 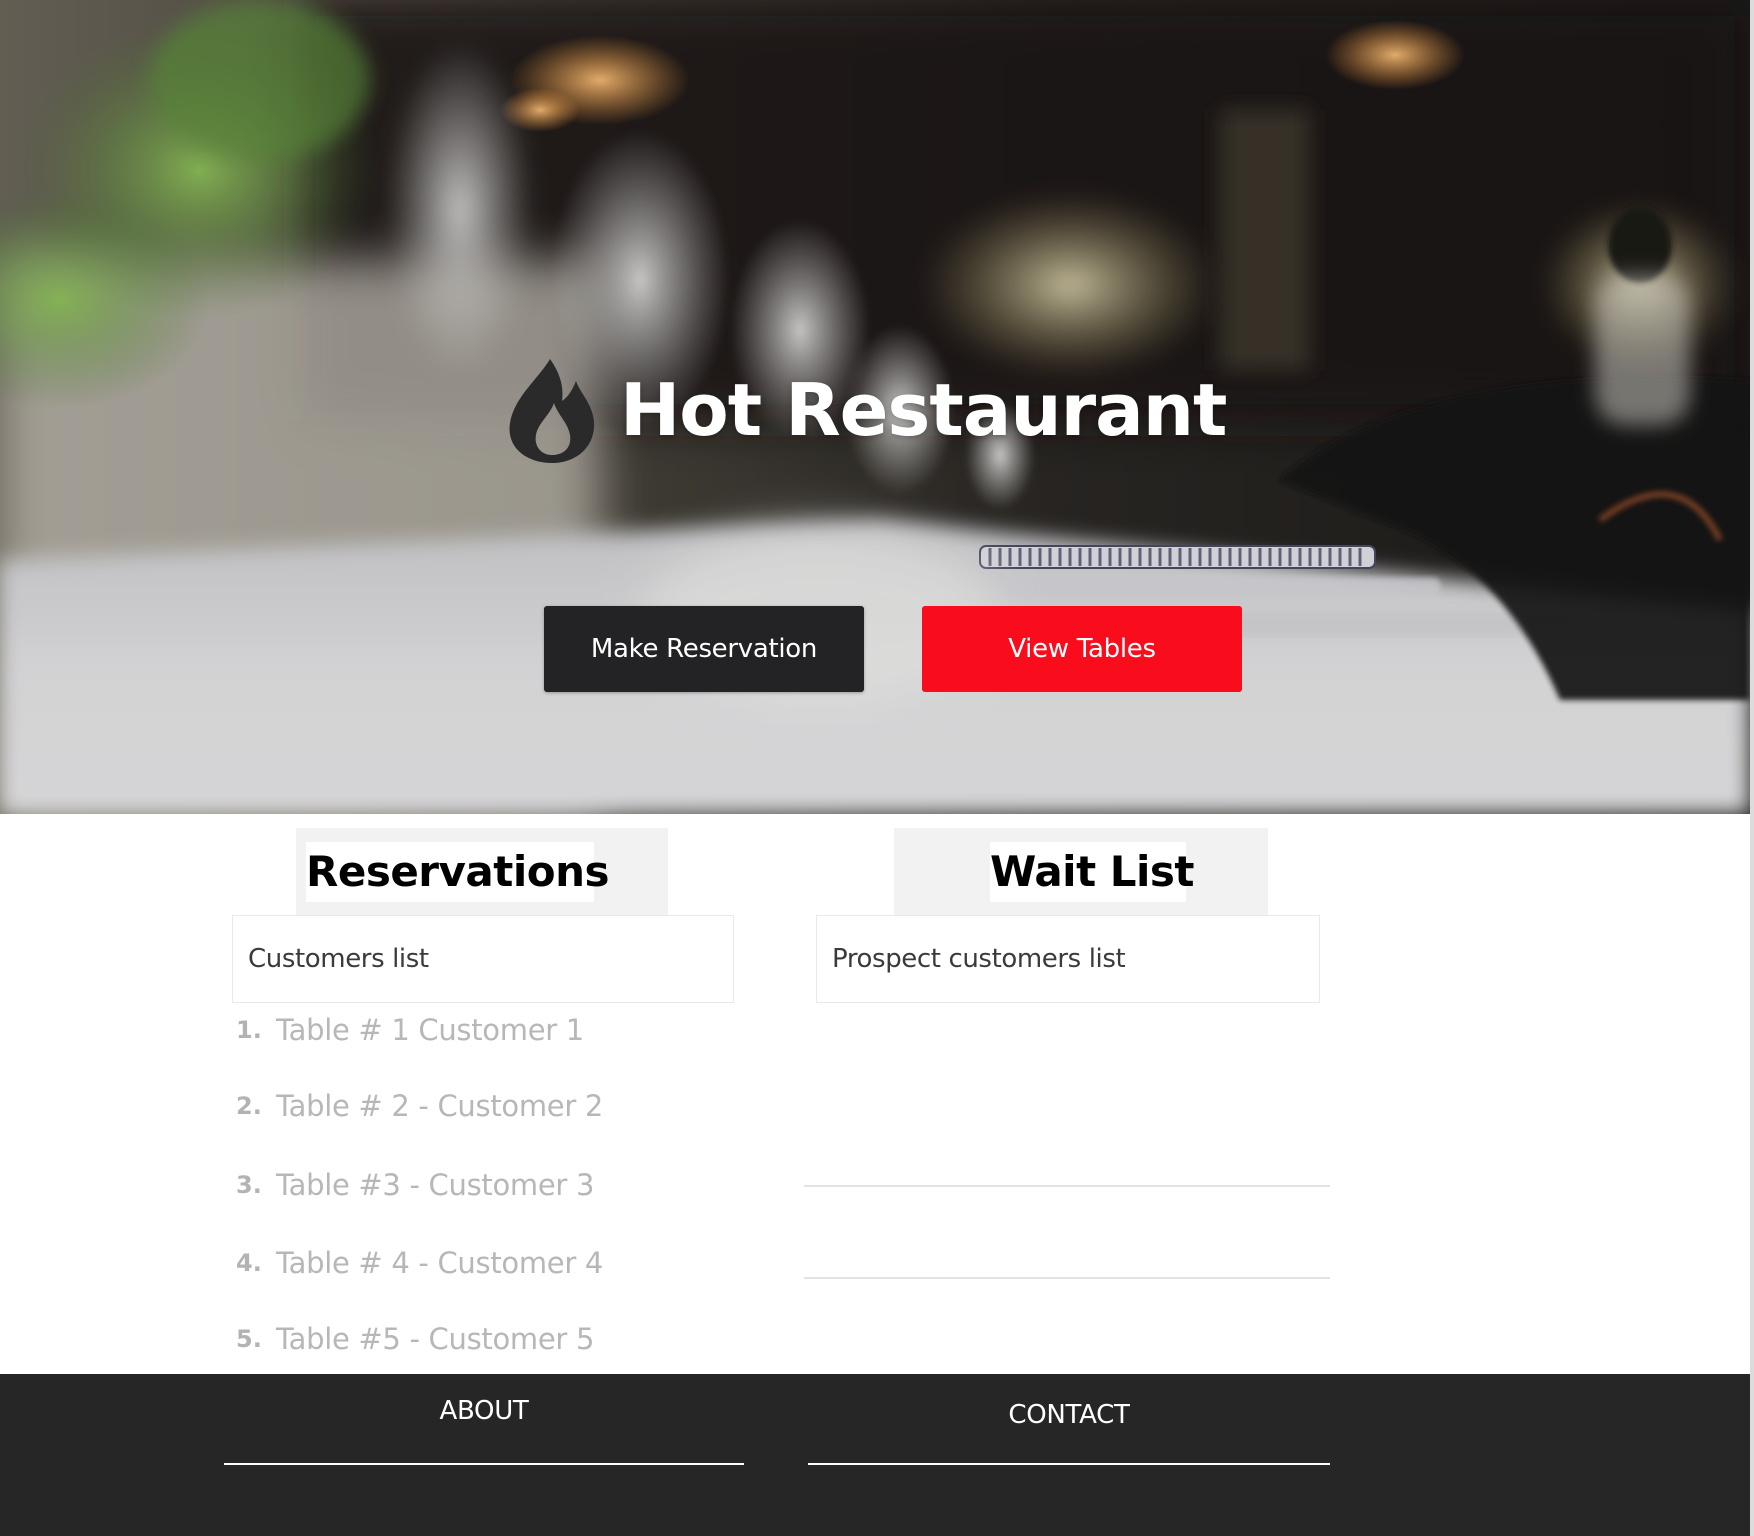 What do you see at coordinates (1069, 1415) in the screenshot?
I see `contact-link: CONTACT` at bounding box center [1069, 1415].